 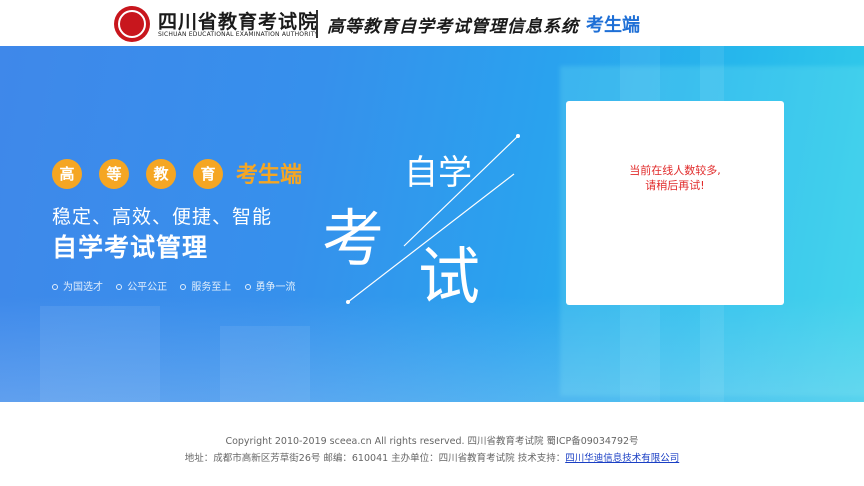 What do you see at coordinates (161, 174) in the screenshot?
I see `circle-char: 教` at bounding box center [161, 174].